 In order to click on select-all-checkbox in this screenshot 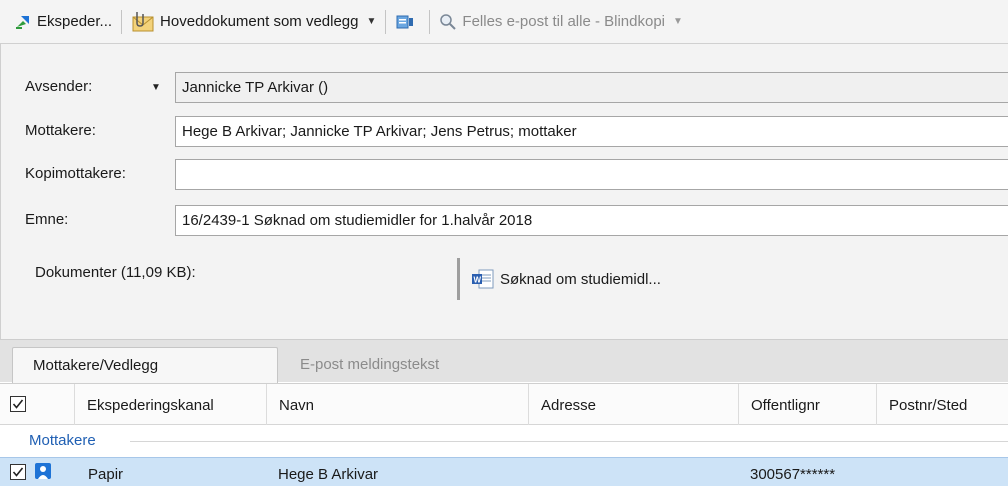, I will do `click(18, 404)`.